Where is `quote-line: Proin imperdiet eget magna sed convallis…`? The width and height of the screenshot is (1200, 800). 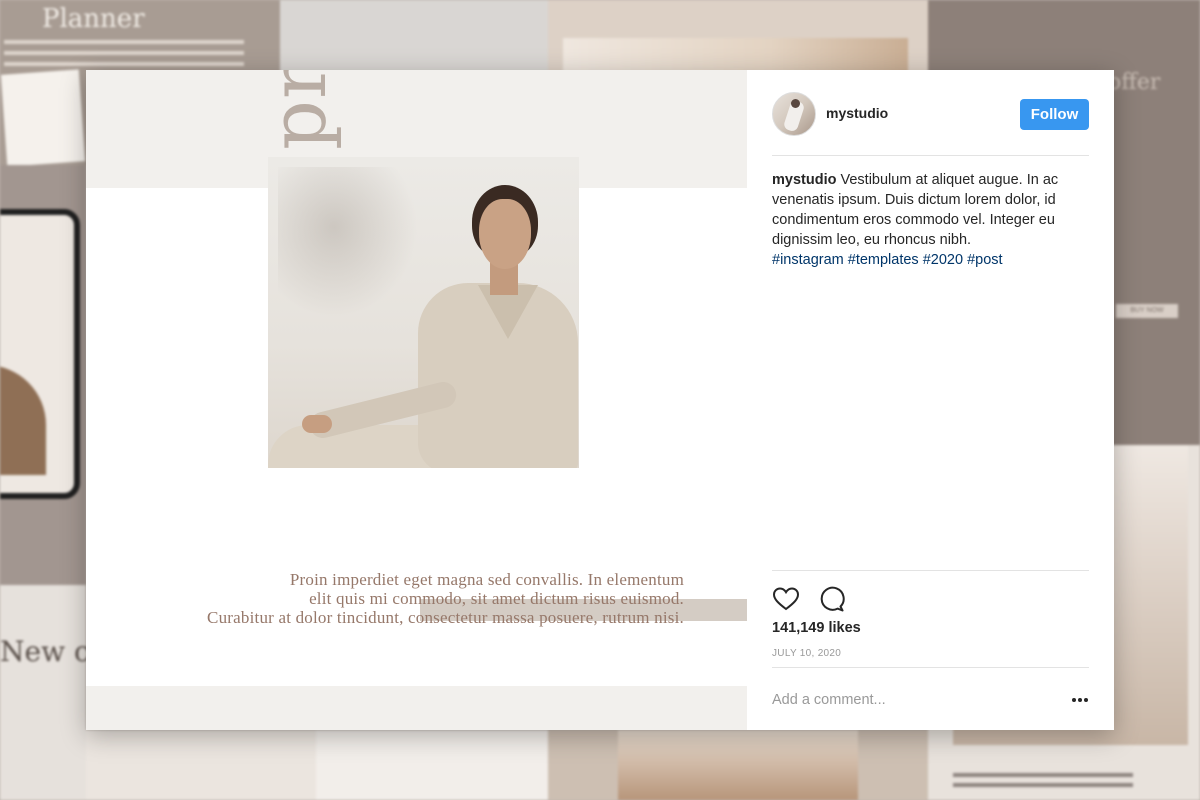
quote-line: Proin imperdiet eget magna sed convallis… is located at coordinates (486, 579).